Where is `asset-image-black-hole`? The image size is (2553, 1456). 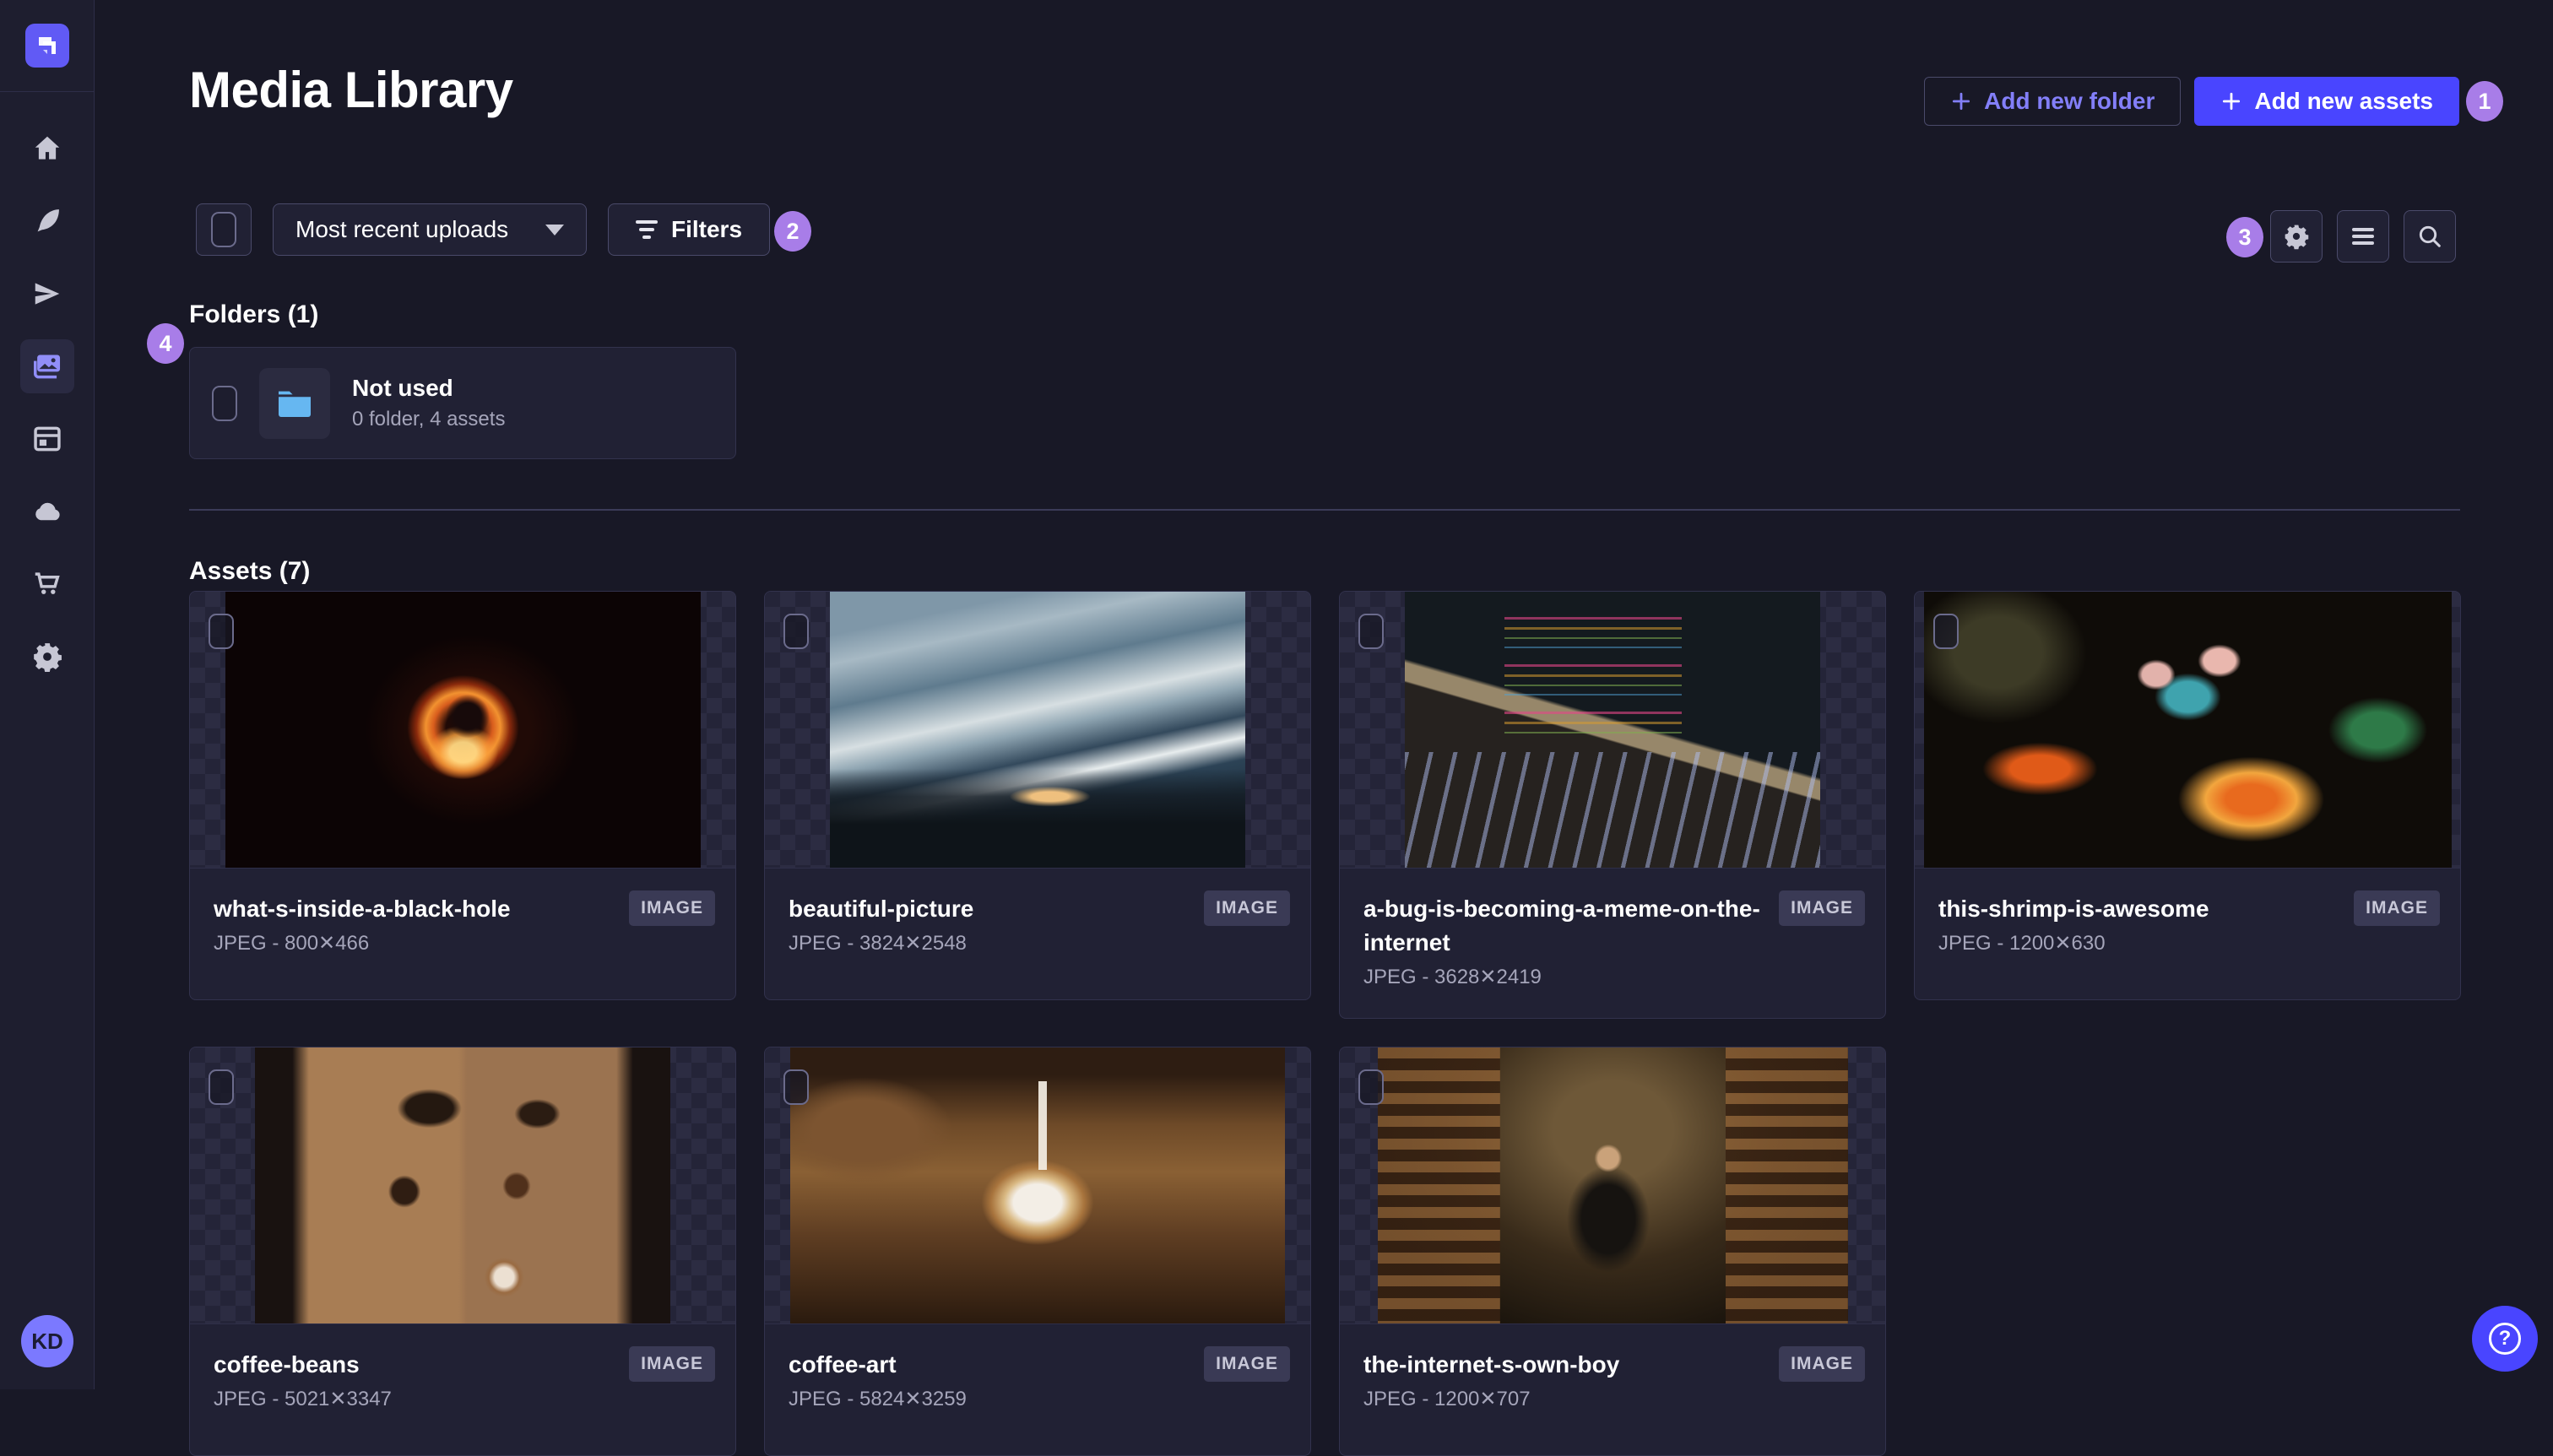
asset-image-black-hole is located at coordinates (463, 730).